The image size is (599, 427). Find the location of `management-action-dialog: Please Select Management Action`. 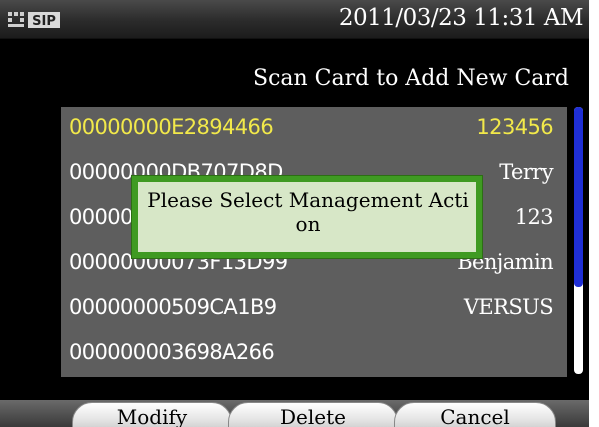

management-action-dialog: Please Select Management Action is located at coordinates (307, 217).